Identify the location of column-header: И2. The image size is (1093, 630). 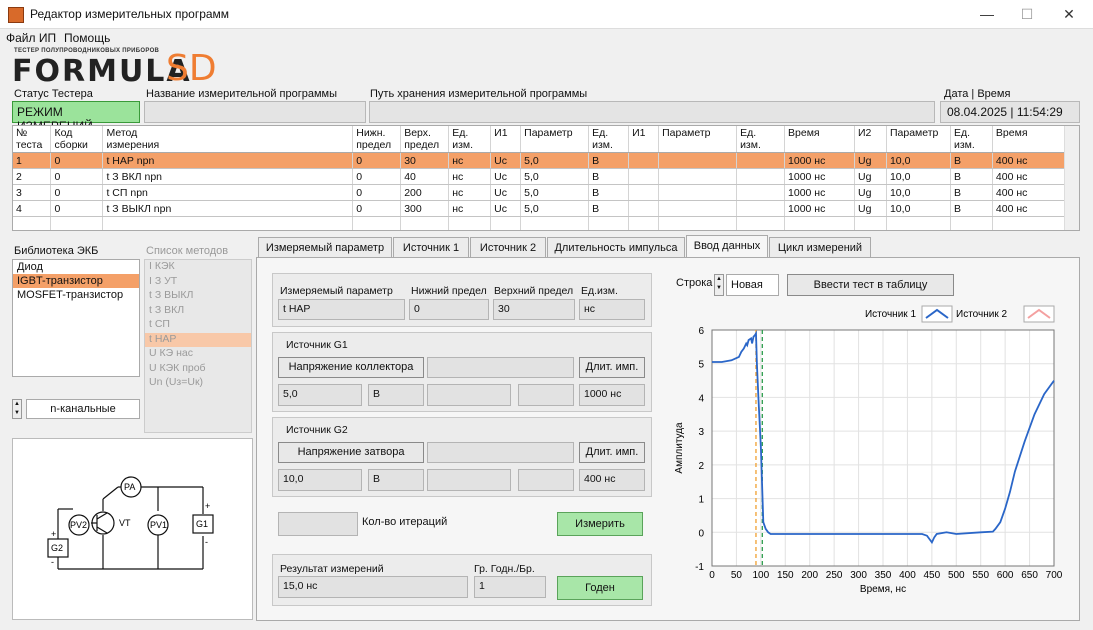
(870, 139).